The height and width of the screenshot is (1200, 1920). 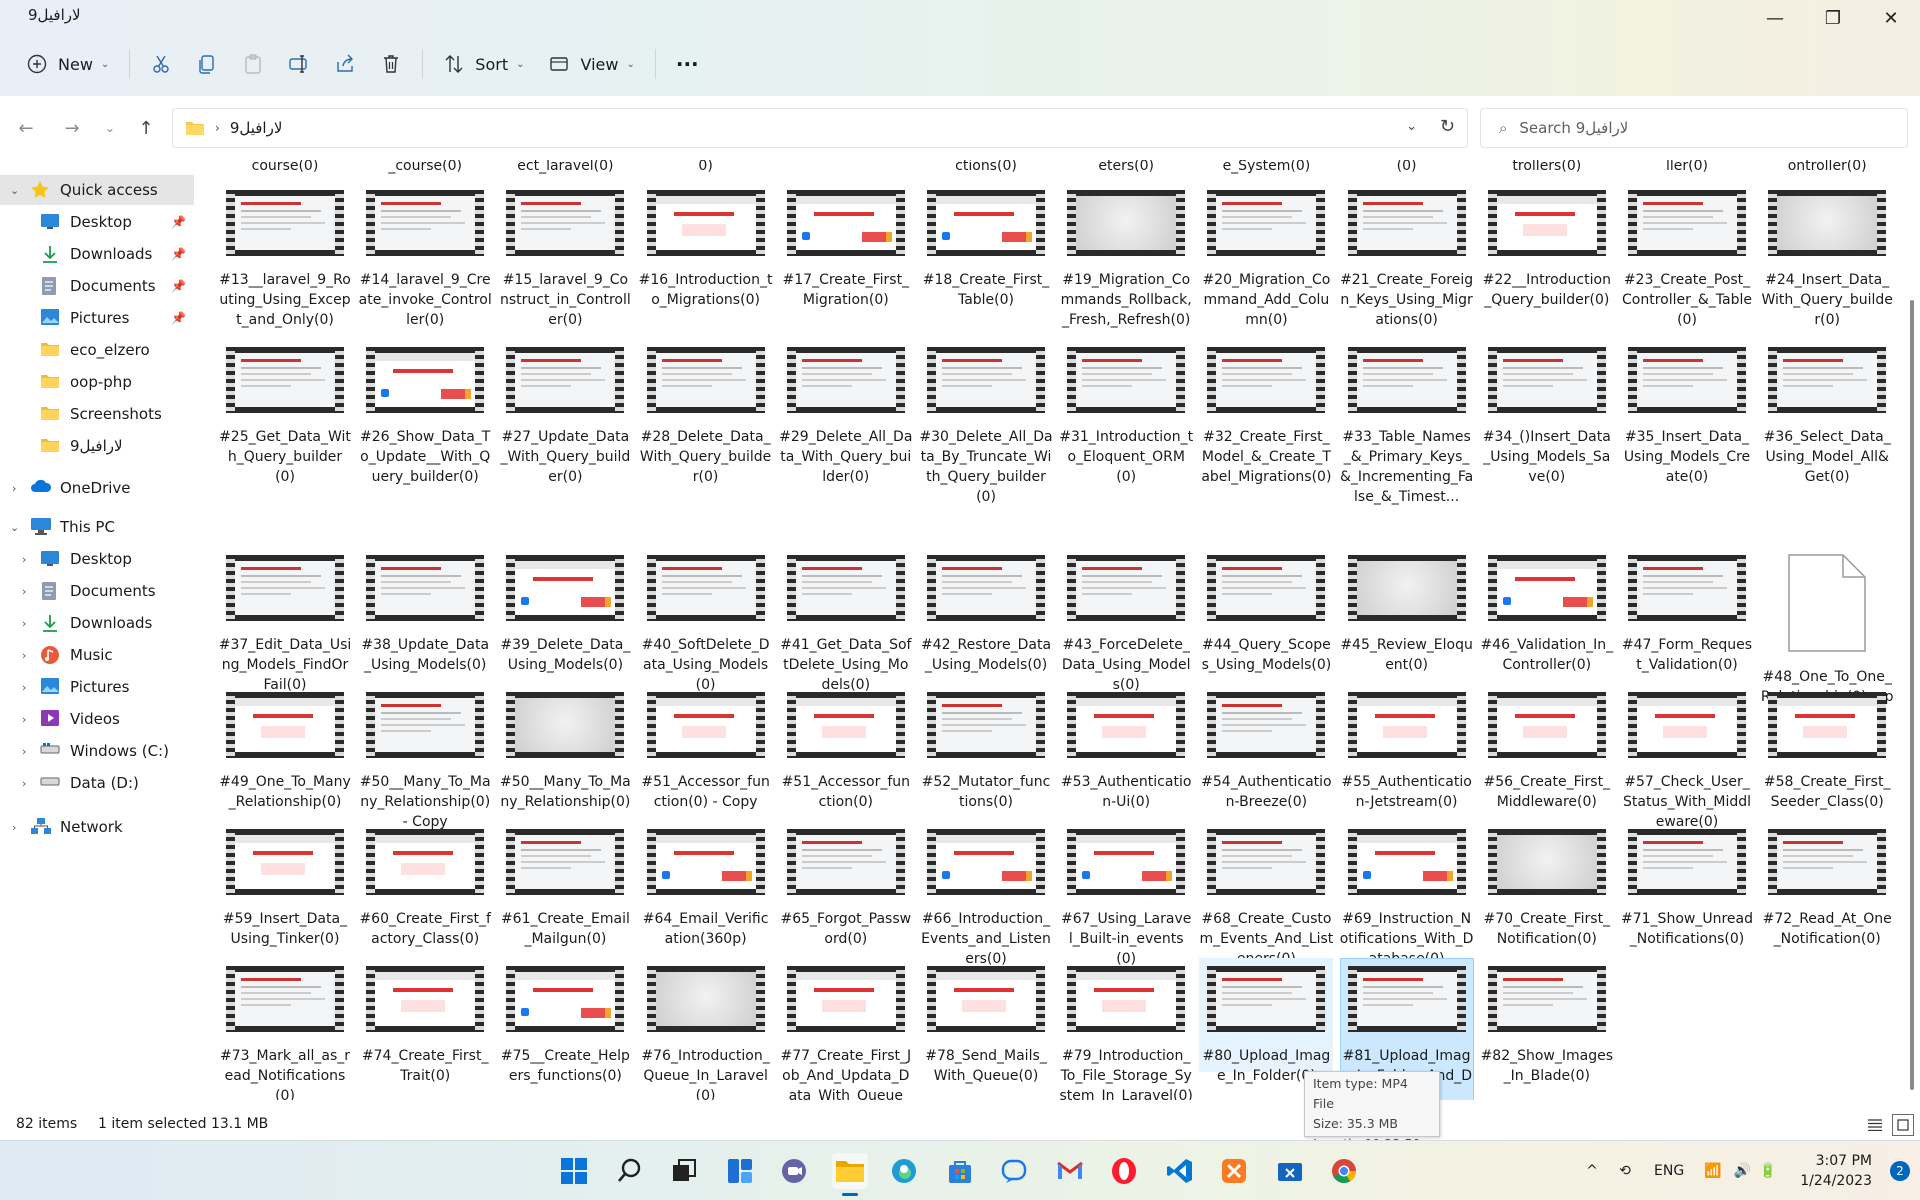 What do you see at coordinates (565, 748) in the screenshot?
I see `file-item: #50__Many_To_Many_Relationship(0)` at bounding box center [565, 748].